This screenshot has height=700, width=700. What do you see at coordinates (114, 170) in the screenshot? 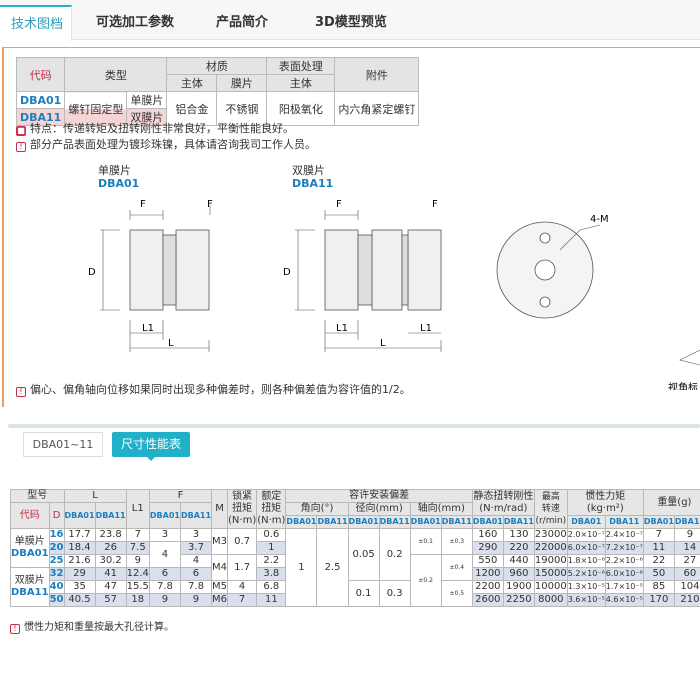
I see `single-name: 单膜片` at bounding box center [114, 170].